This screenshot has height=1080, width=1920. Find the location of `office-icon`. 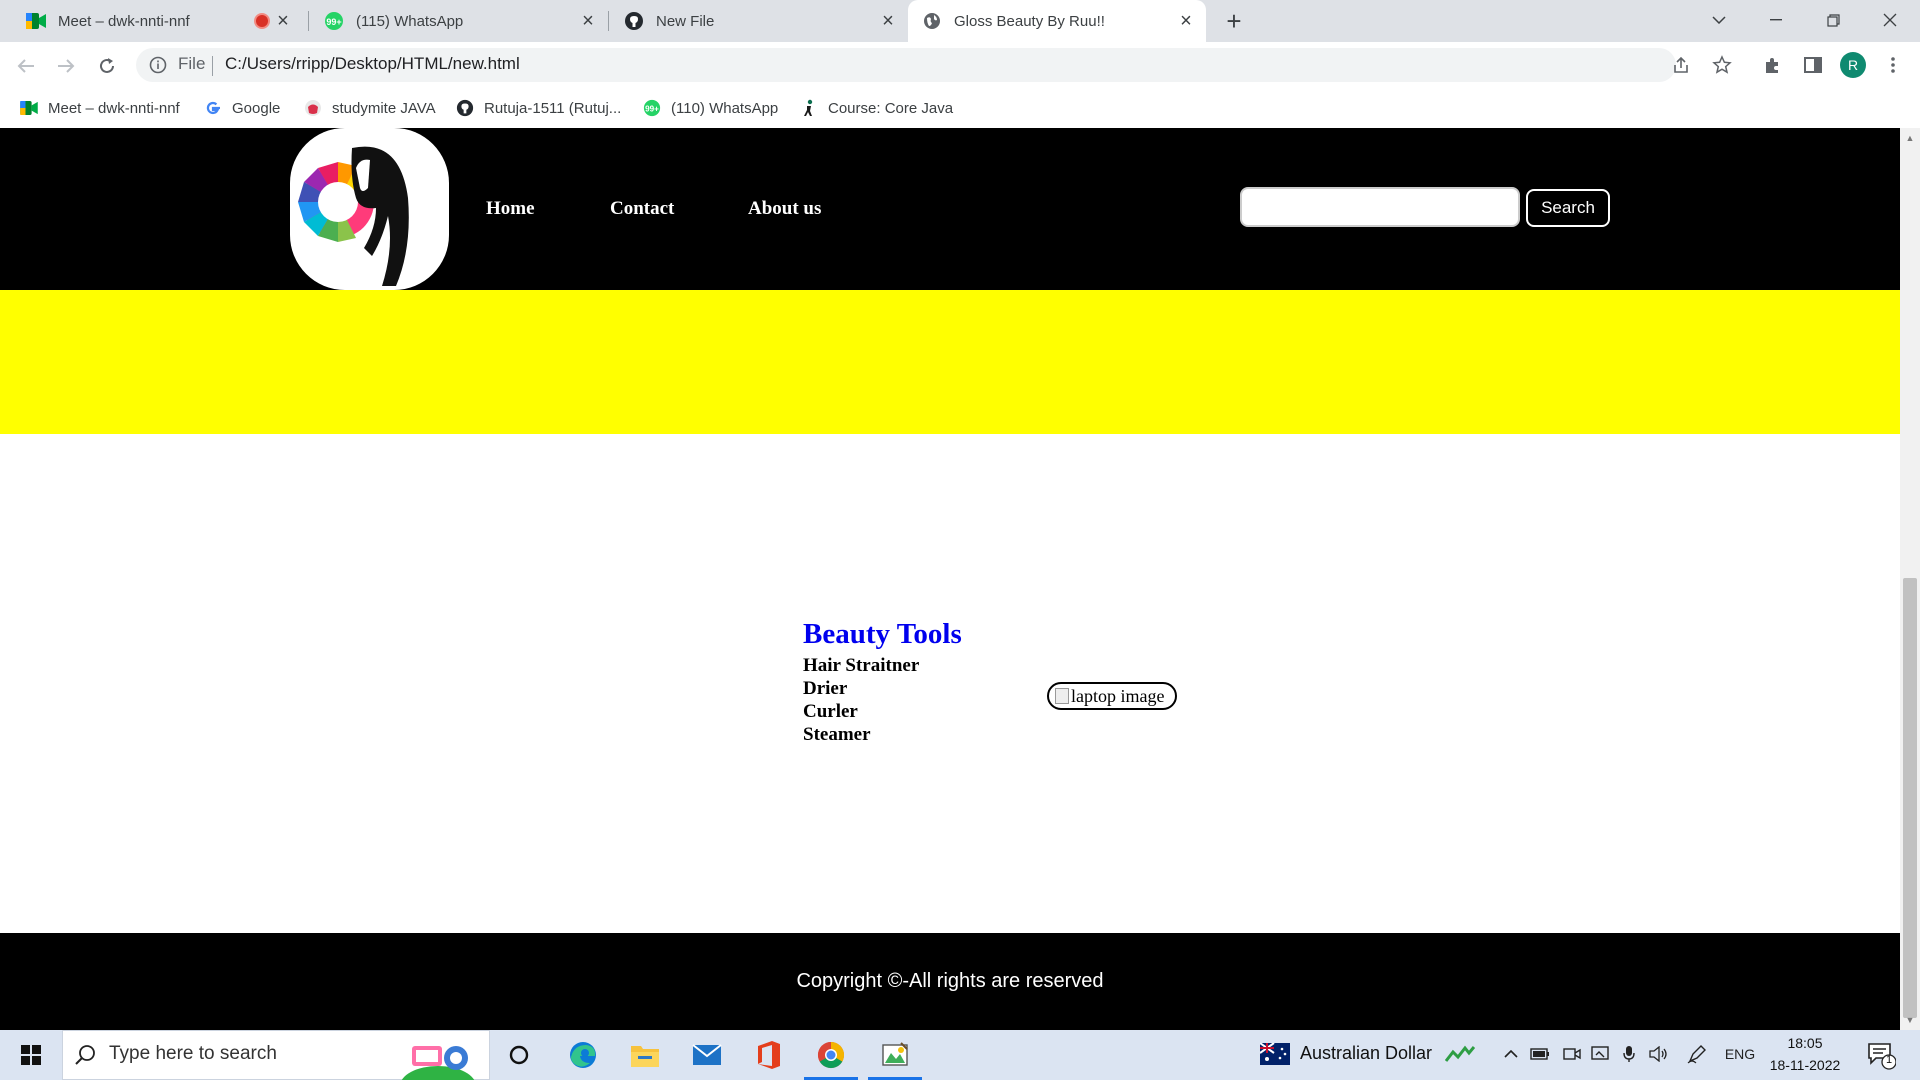

office-icon is located at coordinates (769, 1055).